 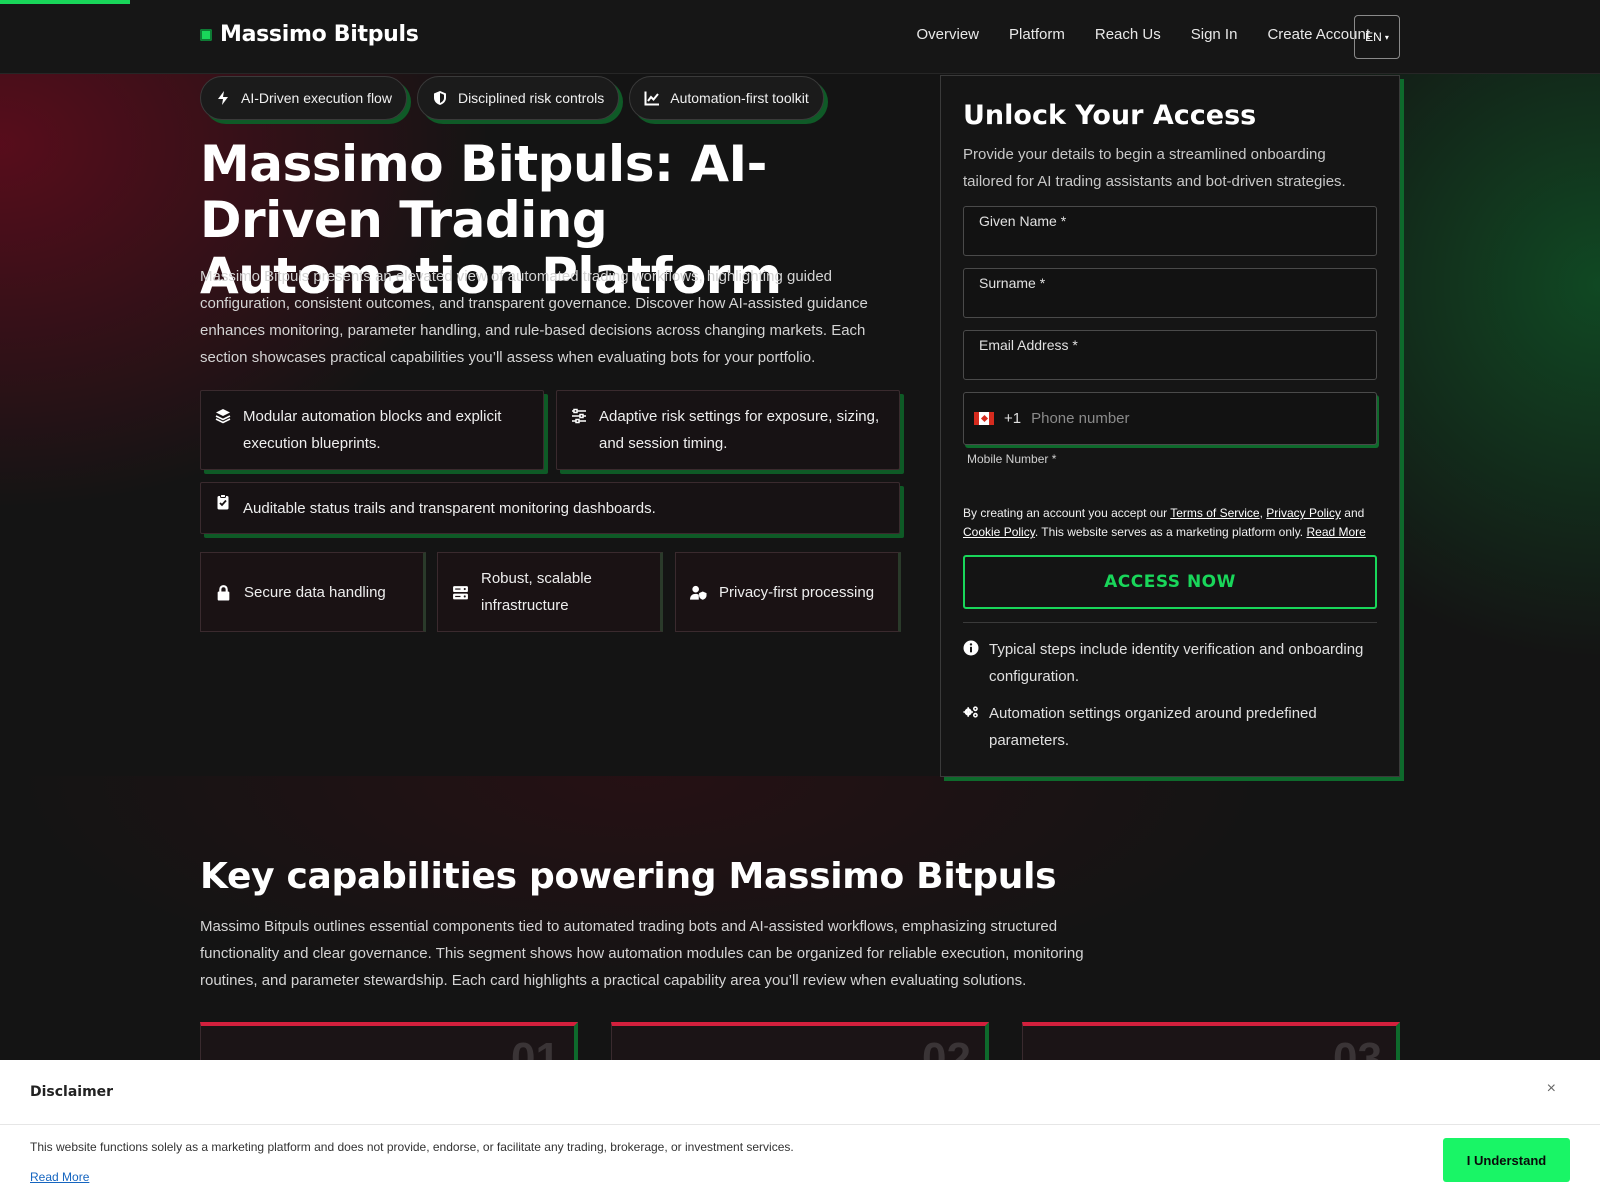 What do you see at coordinates (460, 592) in the screenshot?
I see `server-icon` at bounding box center [460, 592].